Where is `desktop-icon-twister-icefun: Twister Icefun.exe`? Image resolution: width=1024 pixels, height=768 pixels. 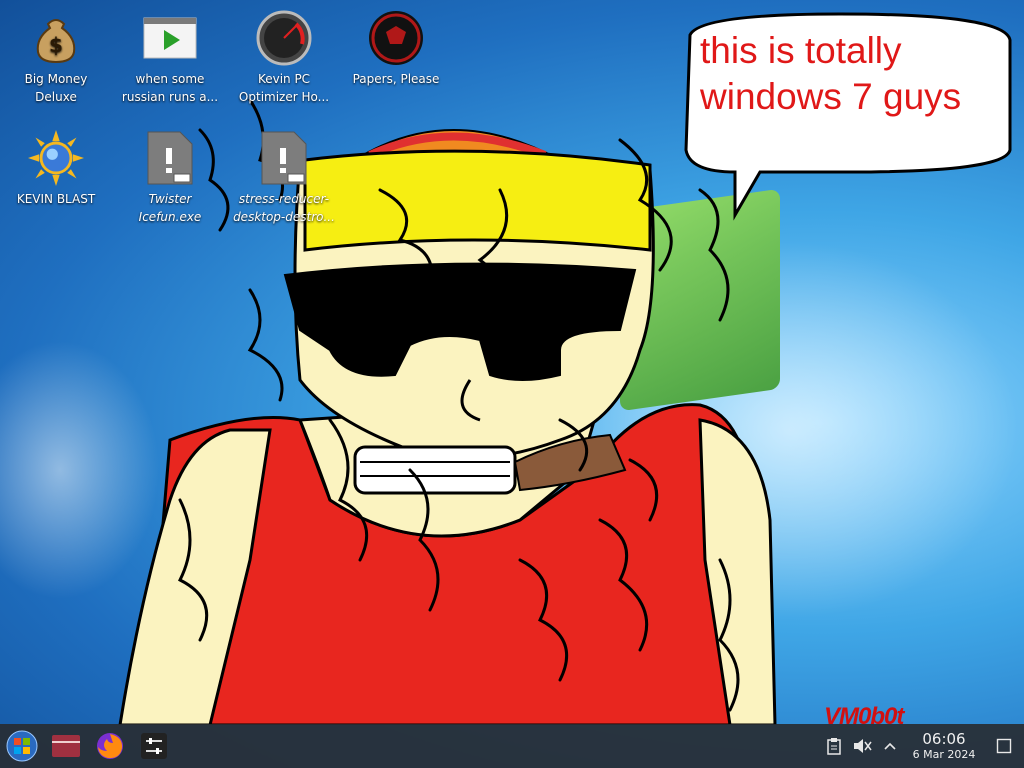
desktop-icon-twister-icefun: Twister Icefun.exe is located at coordinates (170, 173).